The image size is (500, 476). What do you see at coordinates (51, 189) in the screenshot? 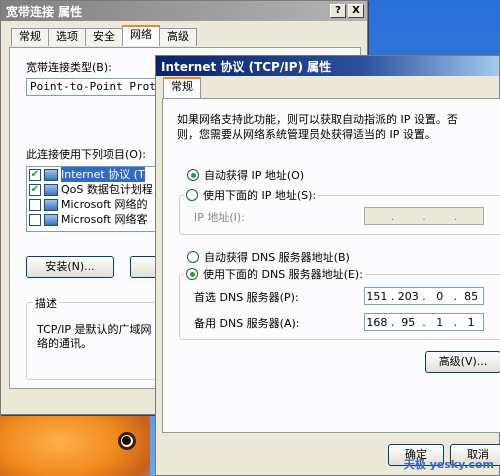
I see `network-service-icon` at bounding box center [51, 189].